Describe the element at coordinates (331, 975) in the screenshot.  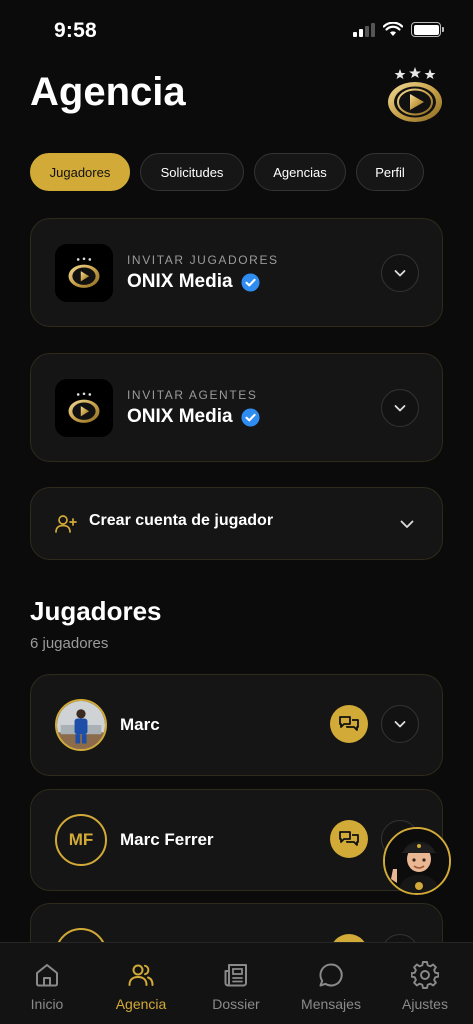
I see `chat-bubble-icon` at that location.